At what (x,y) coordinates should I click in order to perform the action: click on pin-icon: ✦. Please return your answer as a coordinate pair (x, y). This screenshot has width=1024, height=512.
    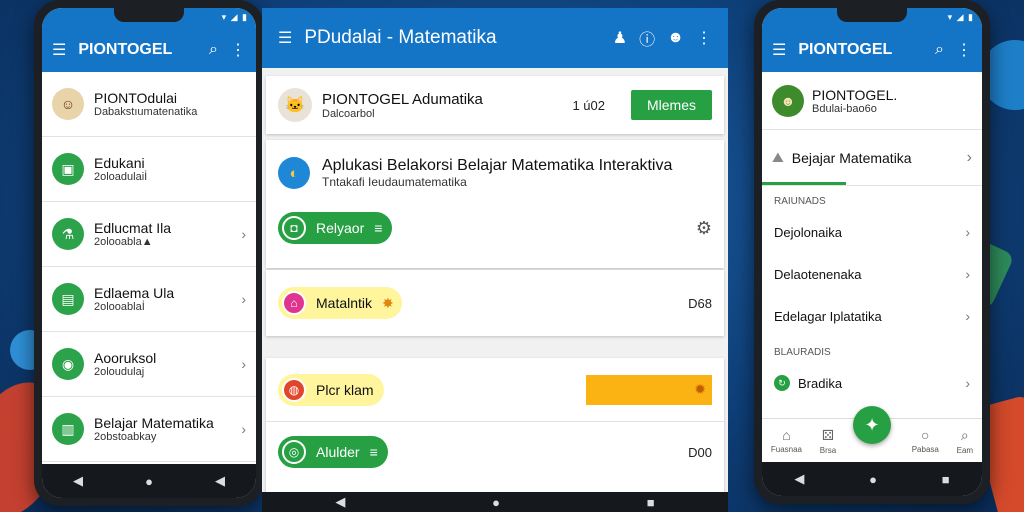
    Looking at the image, I should click on (872, 424).